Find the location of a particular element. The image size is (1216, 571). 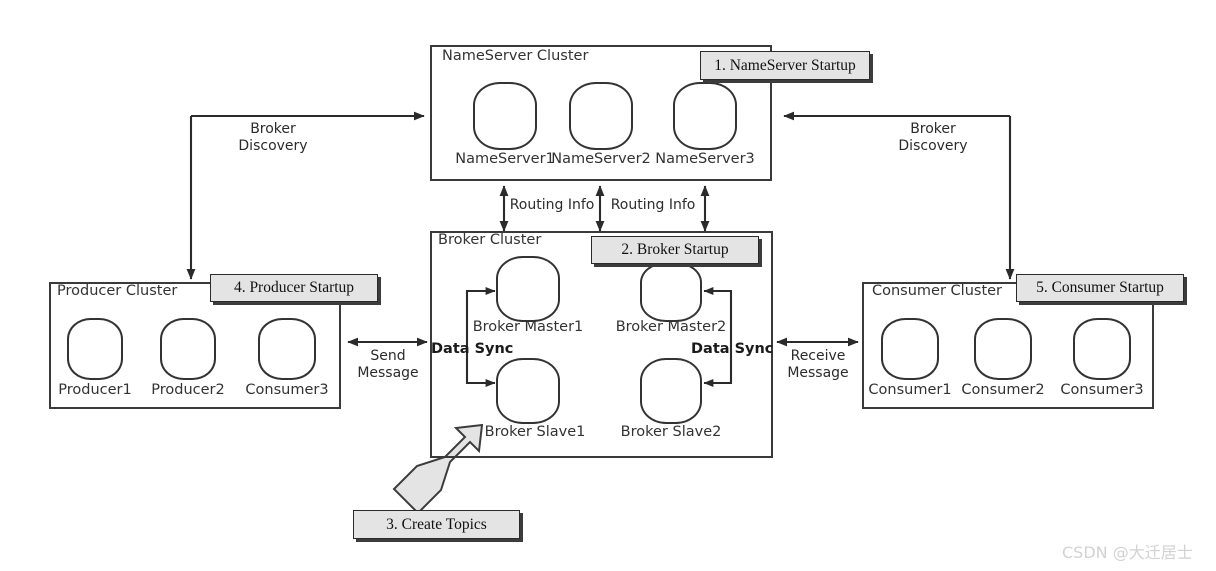

broker-discovery-right-line2: Discovery is located at coordinates (933, 145).